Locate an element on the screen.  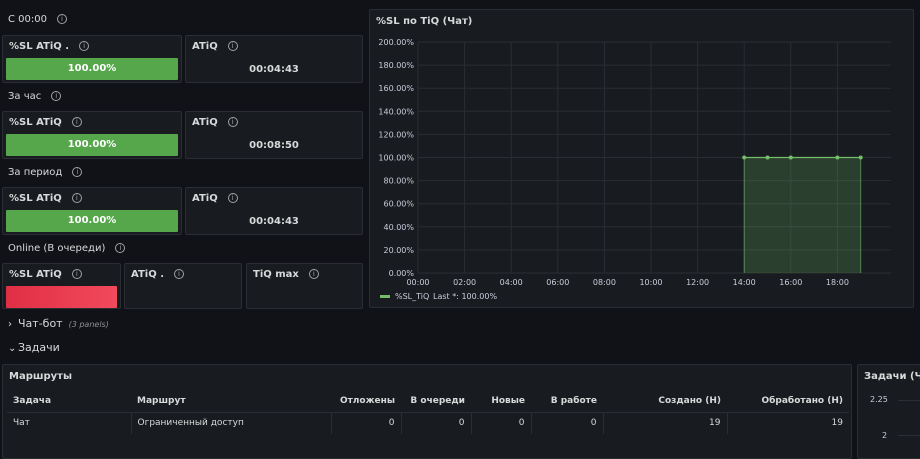
y-tick-label: 120.00% is located at coordinates (396, 134).